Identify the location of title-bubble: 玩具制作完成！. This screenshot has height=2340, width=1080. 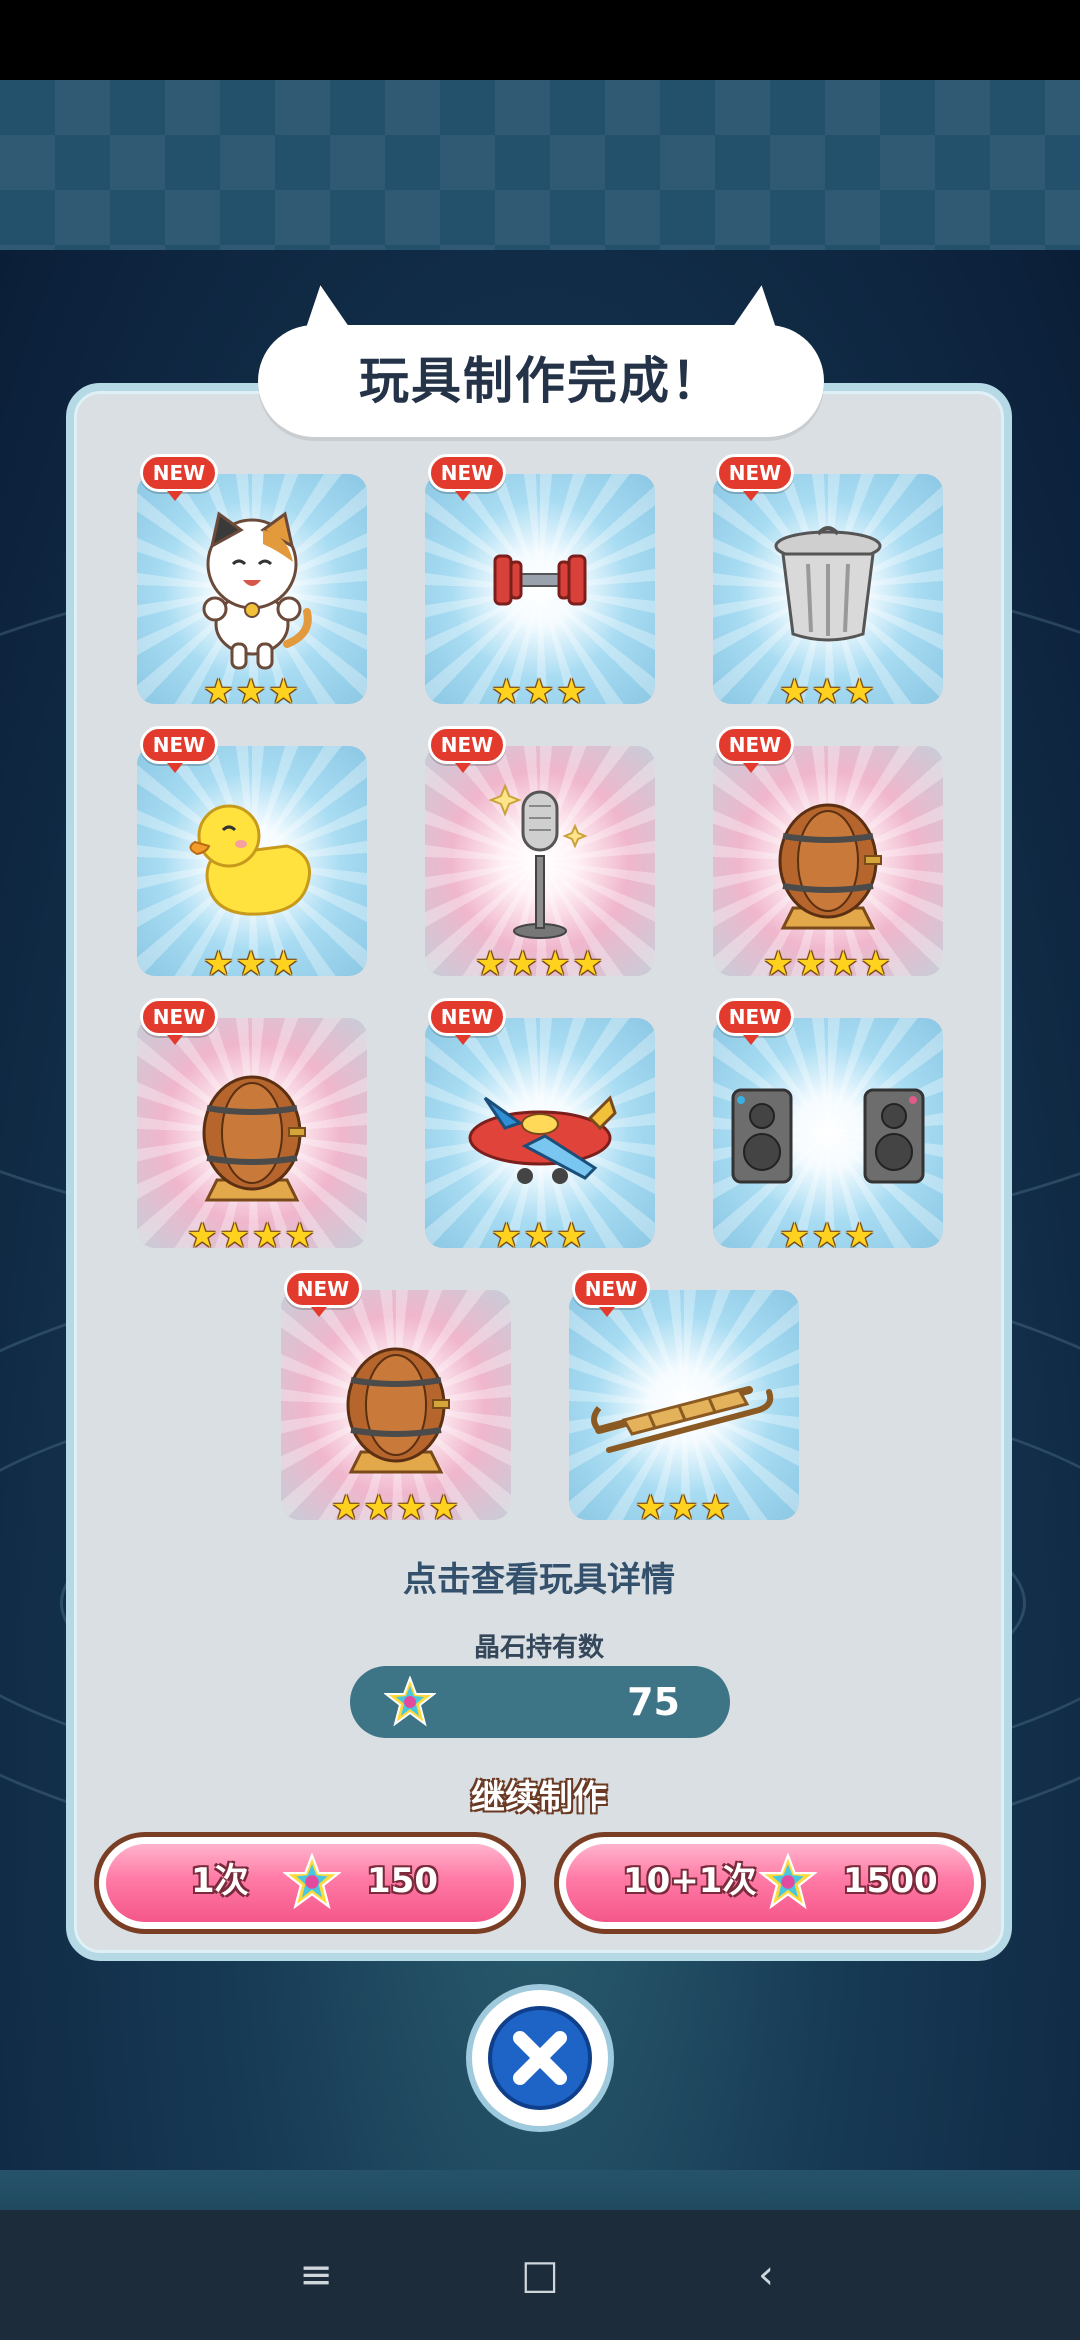
(541, 359).